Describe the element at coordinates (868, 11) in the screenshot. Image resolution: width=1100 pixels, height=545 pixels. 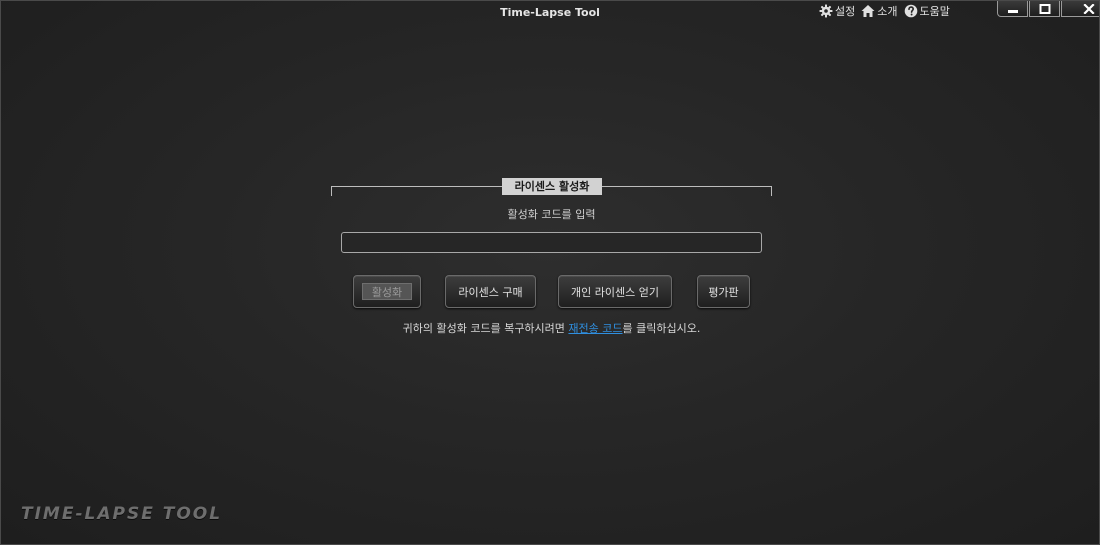
I see `home-icon` at that location.